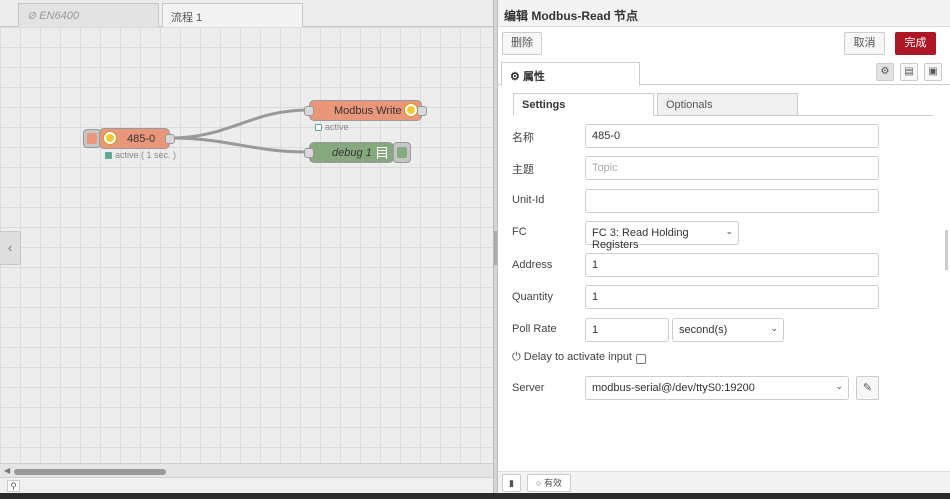  Describe the element at coordinates (7, 470) in the screenshot. I see `scroll-left-icon: ◀` at that location.